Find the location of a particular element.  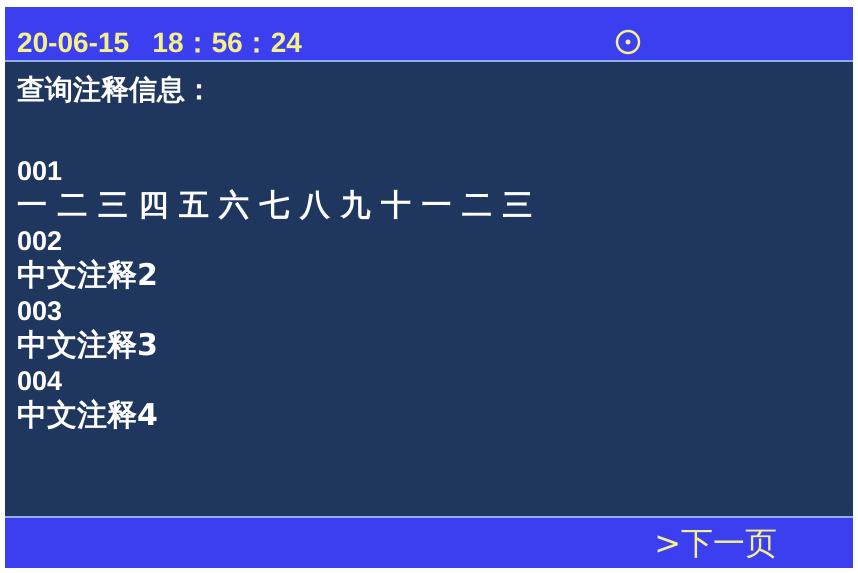

dot-circle-icon is located at coordinates (628, 42).